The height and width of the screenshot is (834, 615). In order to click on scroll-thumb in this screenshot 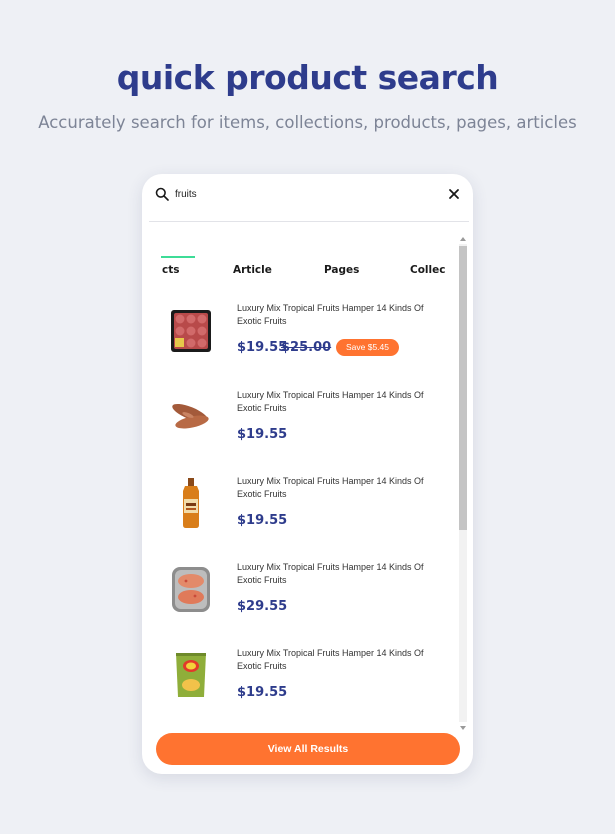, I will do `click(463, 388)`.